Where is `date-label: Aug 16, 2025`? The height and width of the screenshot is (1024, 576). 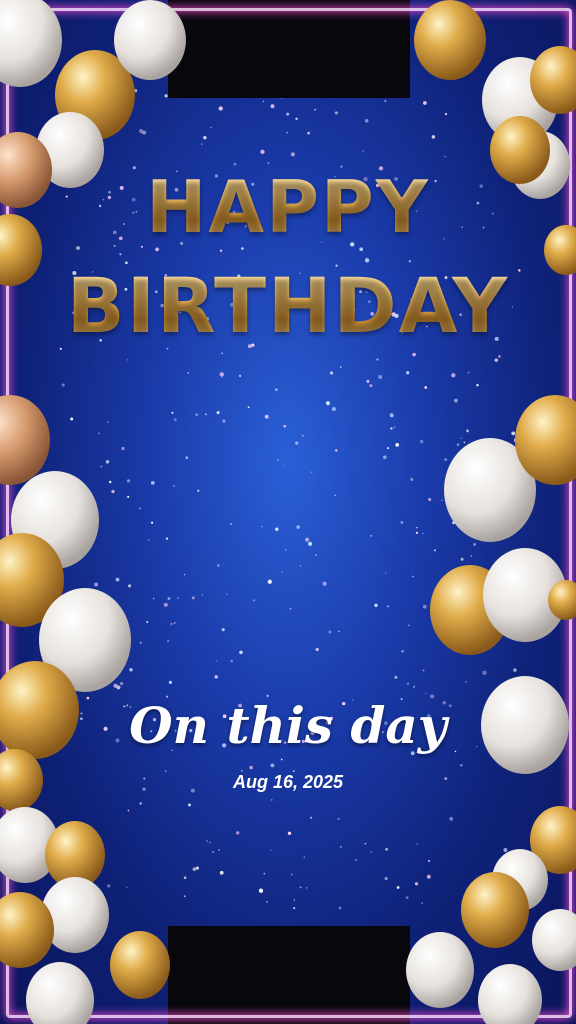 date-label: Aug 16, 2025 is located at coordinates (288, 782).